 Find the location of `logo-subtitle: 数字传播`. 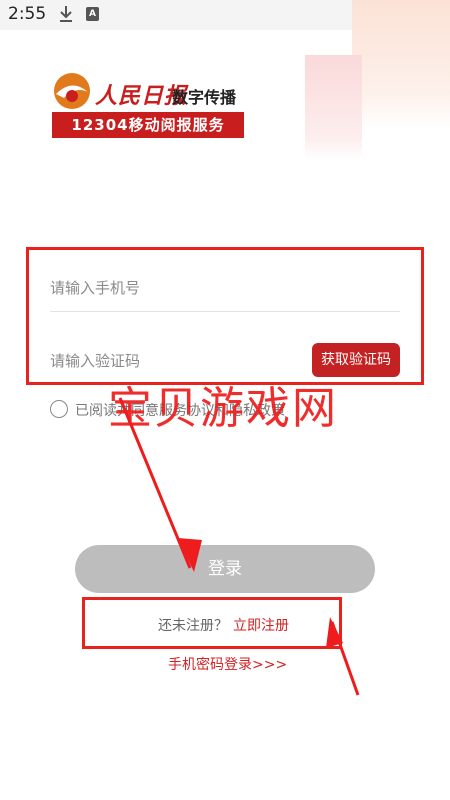

logo-subtitle: 数字传播 is located at coordinates (204, 97).